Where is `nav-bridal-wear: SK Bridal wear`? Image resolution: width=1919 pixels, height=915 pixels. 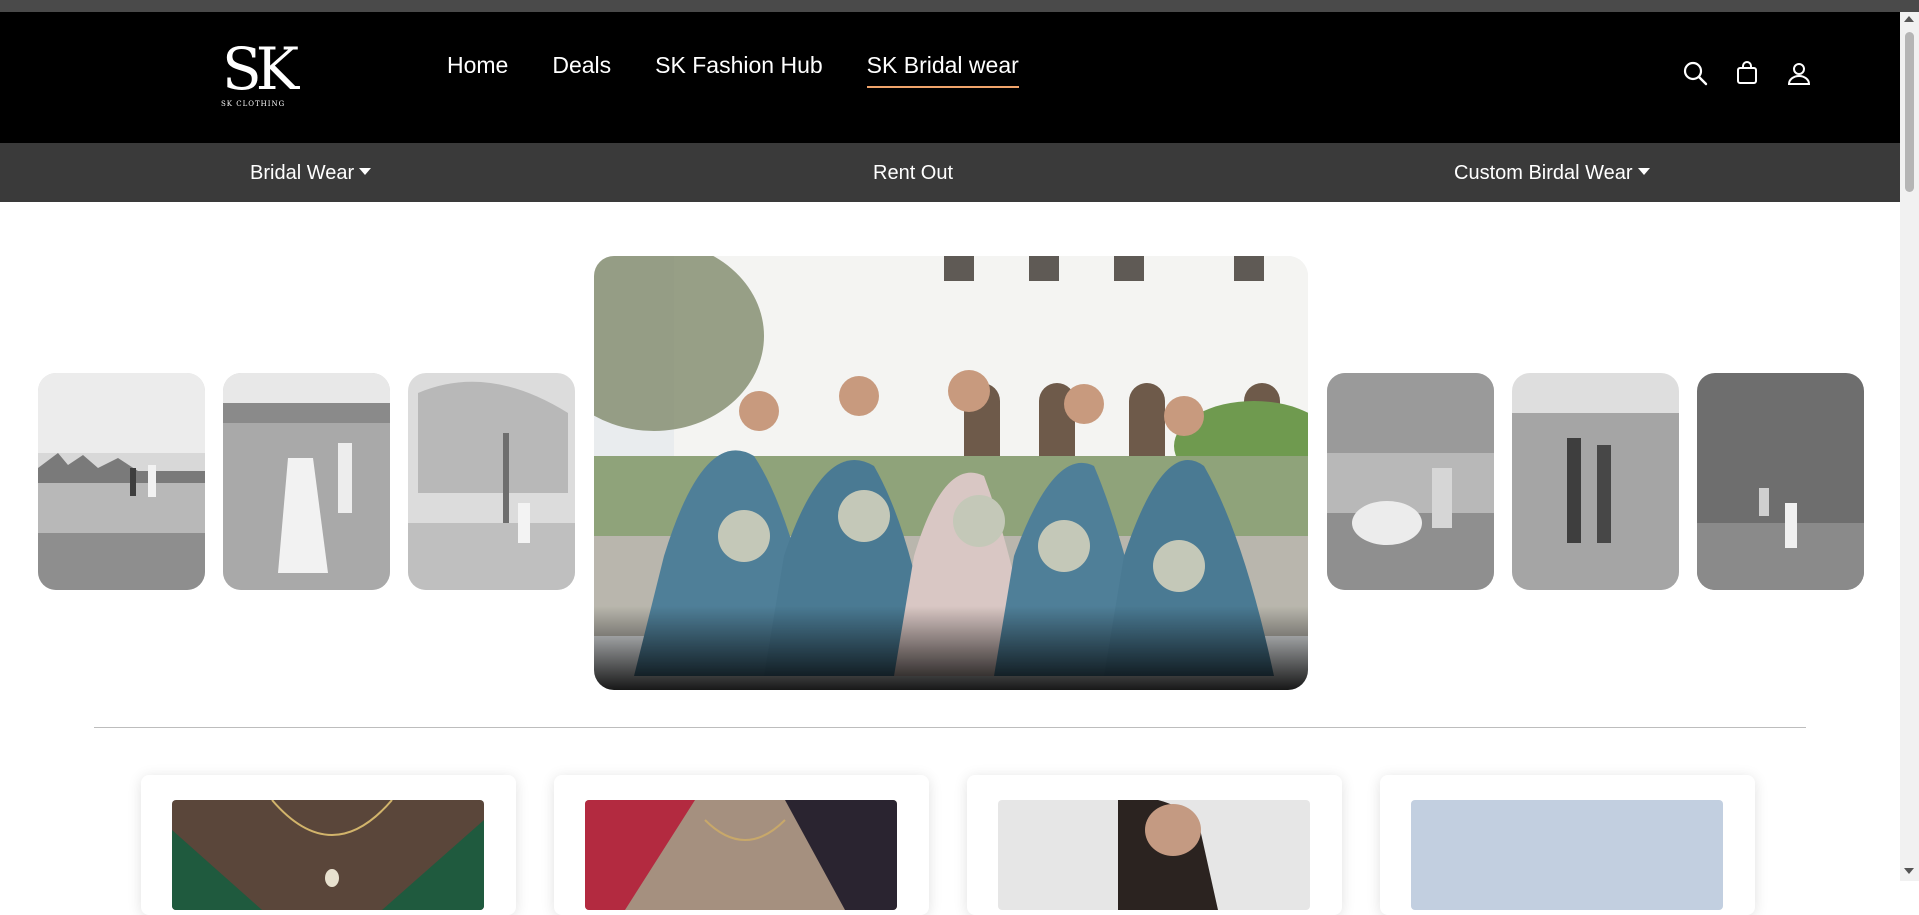
nav-bridal-wear: SK Bridal wear is located at coordinates (942, 69).